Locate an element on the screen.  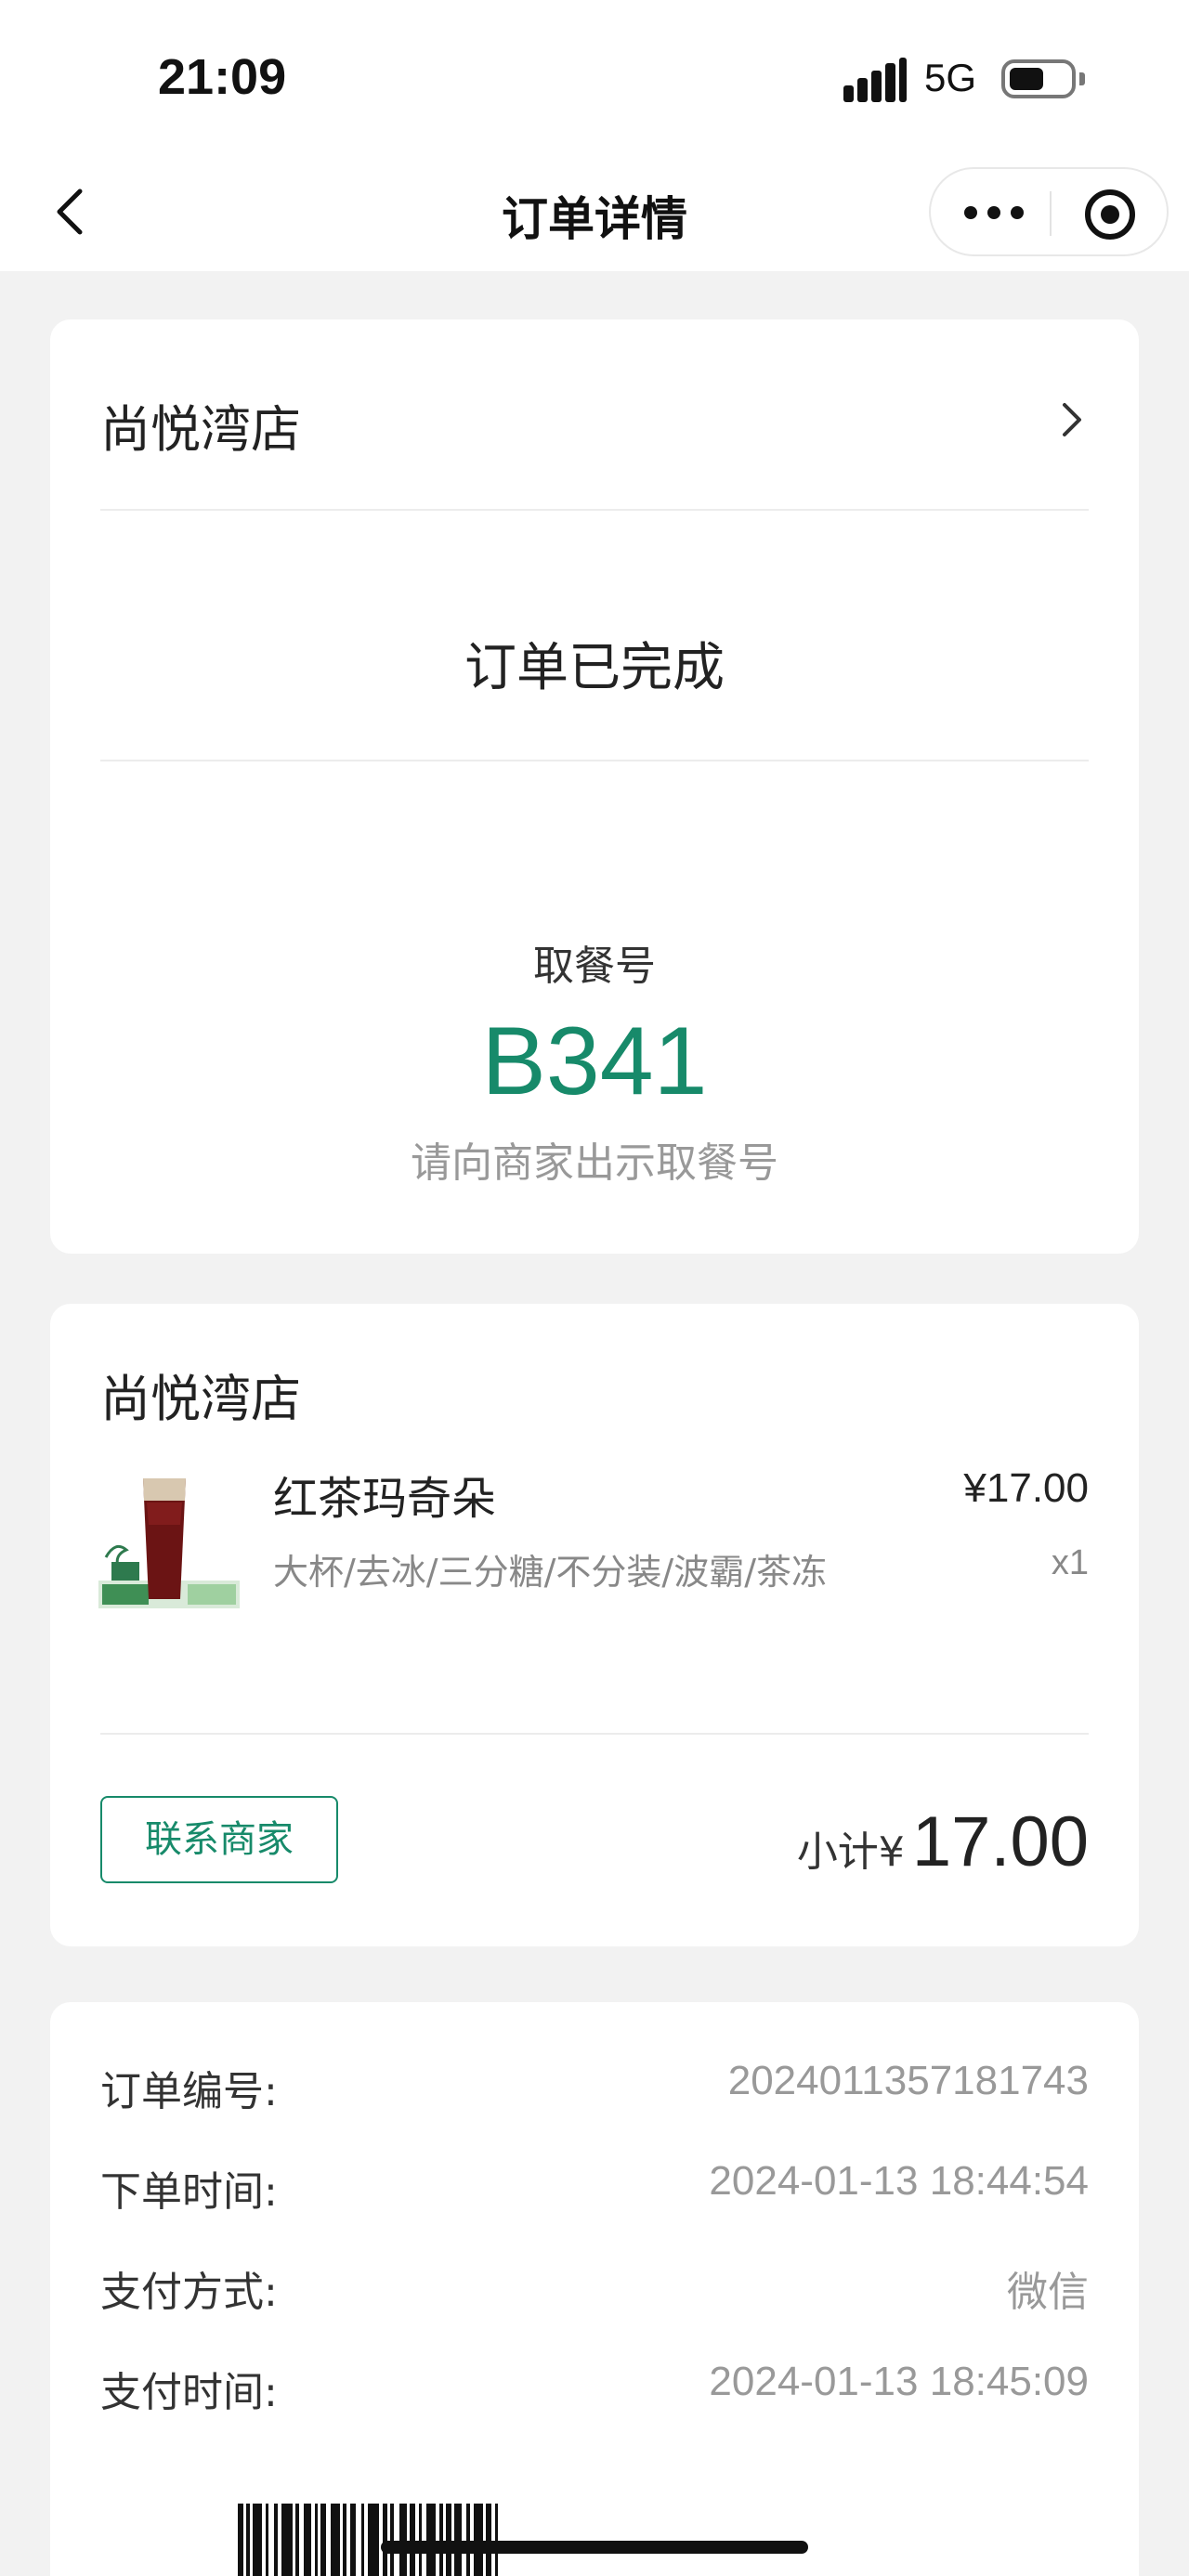
info-value: 2024-01-13 18:45:09 is located at coordinates (899, 2381).